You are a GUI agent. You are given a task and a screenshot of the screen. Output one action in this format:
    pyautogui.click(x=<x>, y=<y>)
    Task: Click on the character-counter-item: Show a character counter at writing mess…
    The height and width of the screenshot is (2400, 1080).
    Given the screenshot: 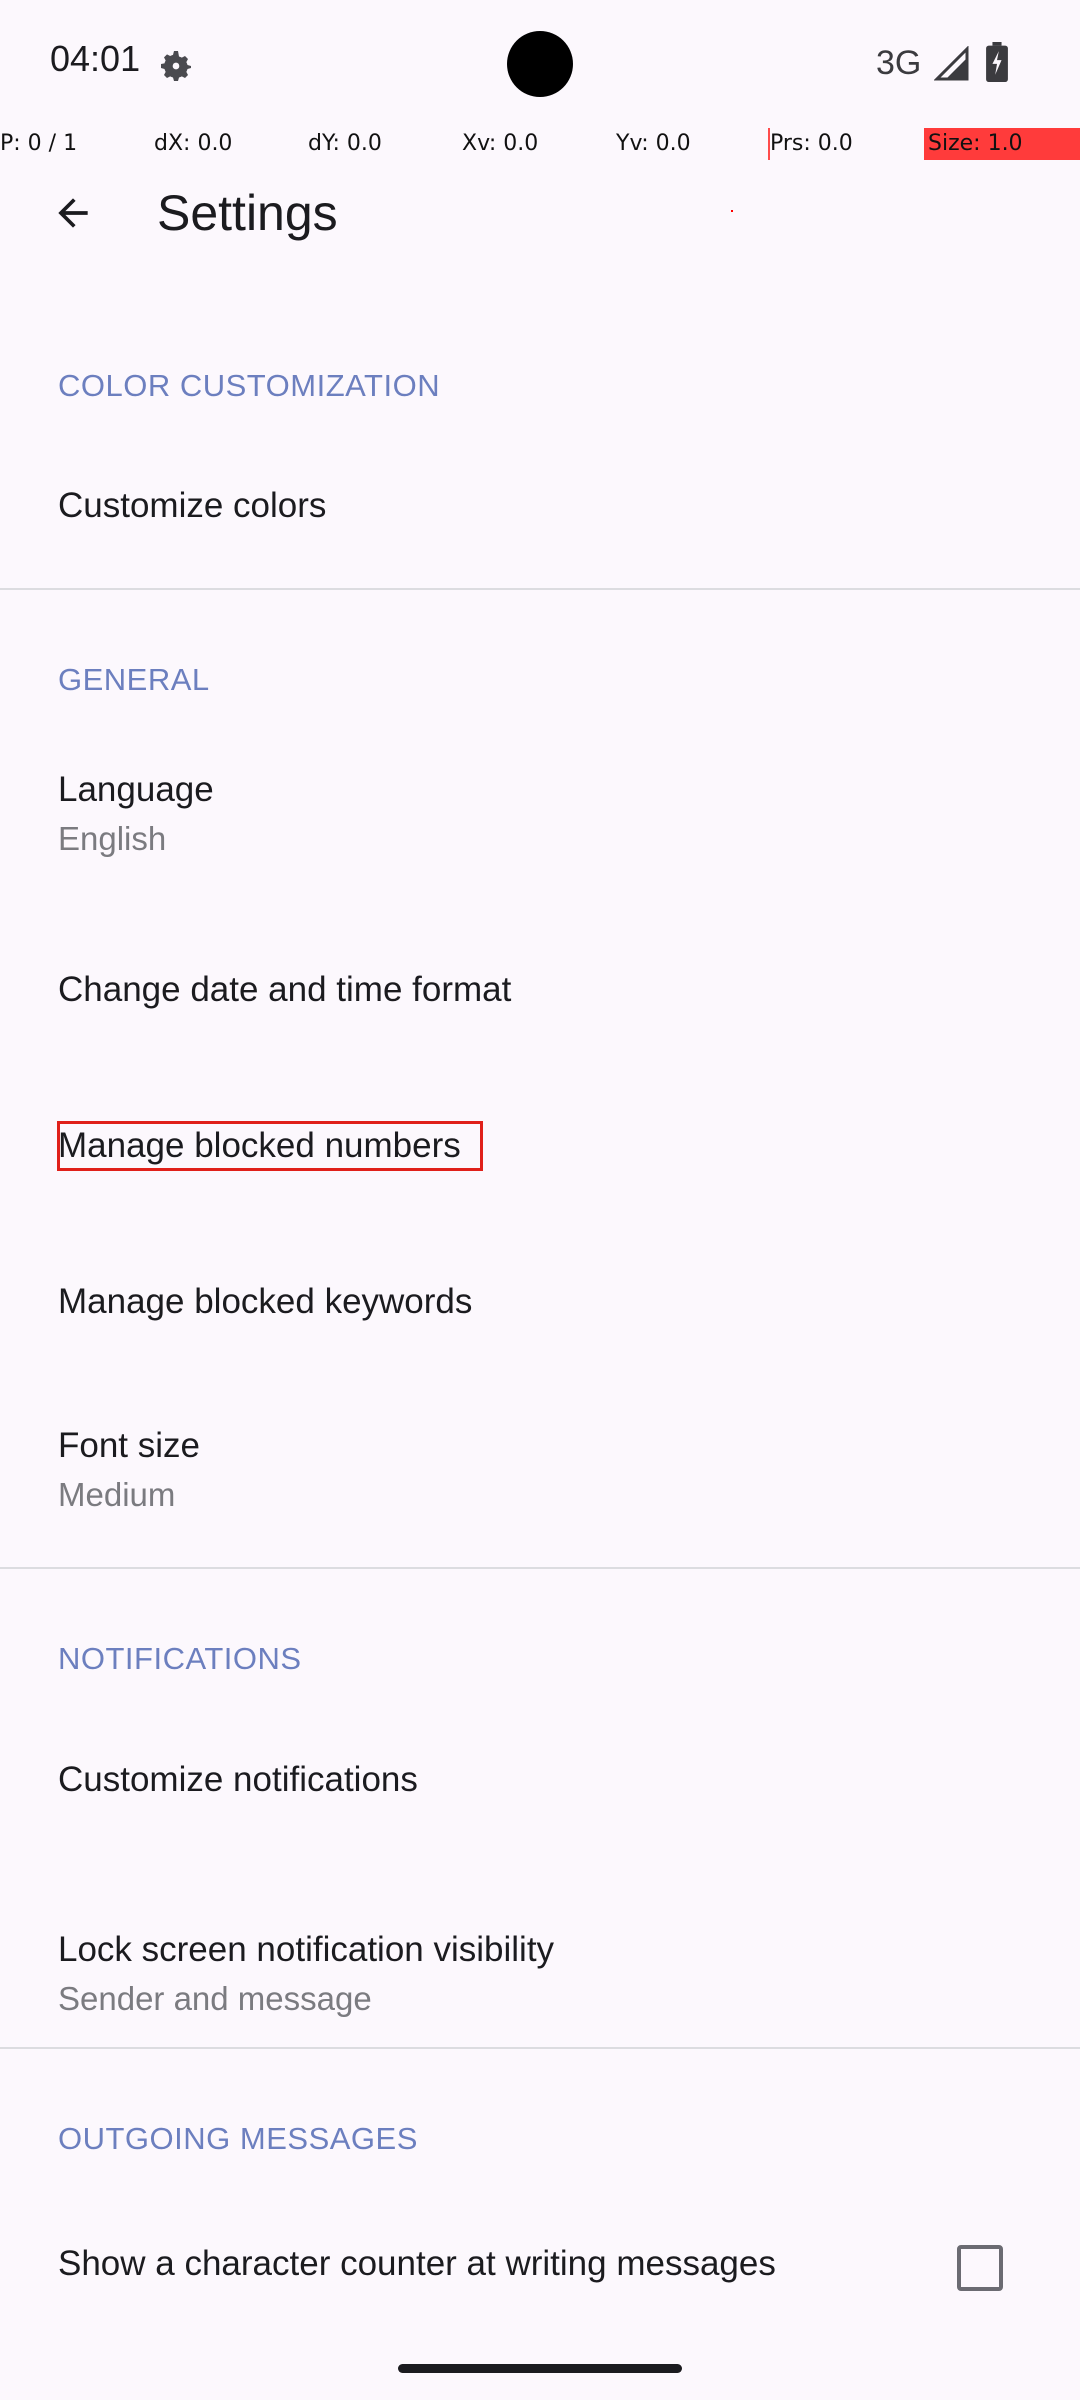 What is the action you would take?
    pyautogui.click(x=540, y=2265)
    